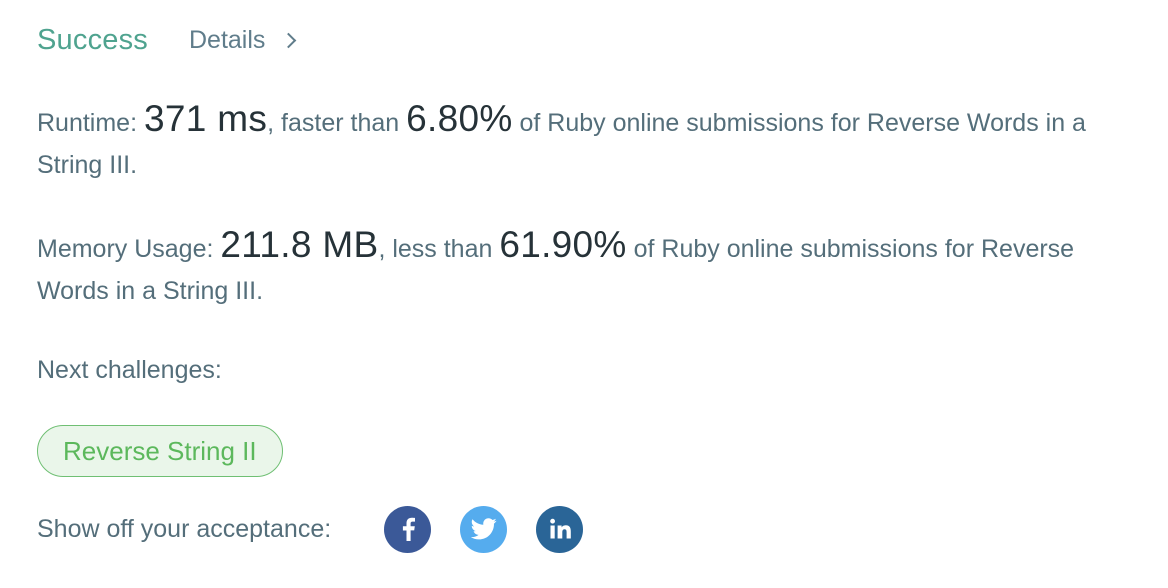 This screenshot has height=588, width=1168. What do you see at coordinates (289, 40) in the screenshot?
I see `chevron-right-icon` at bounding box center [289, 40].